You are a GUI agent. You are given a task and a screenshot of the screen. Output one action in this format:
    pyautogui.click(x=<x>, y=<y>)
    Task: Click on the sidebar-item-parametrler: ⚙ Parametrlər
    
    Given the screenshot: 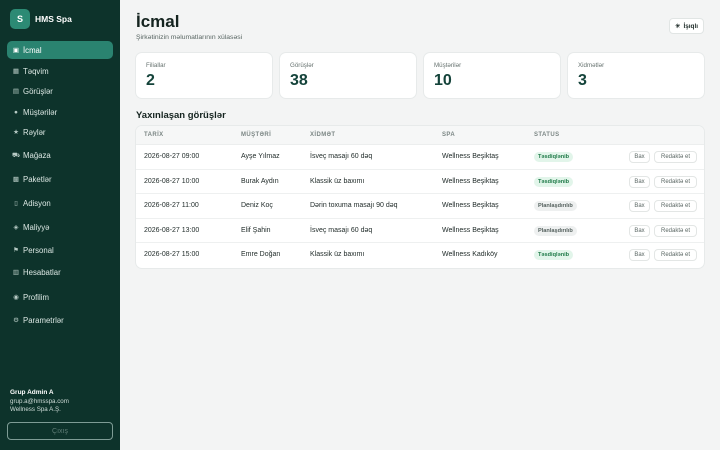 What is the action you would take?
    pyautogui.click(x=60, y=320)
    